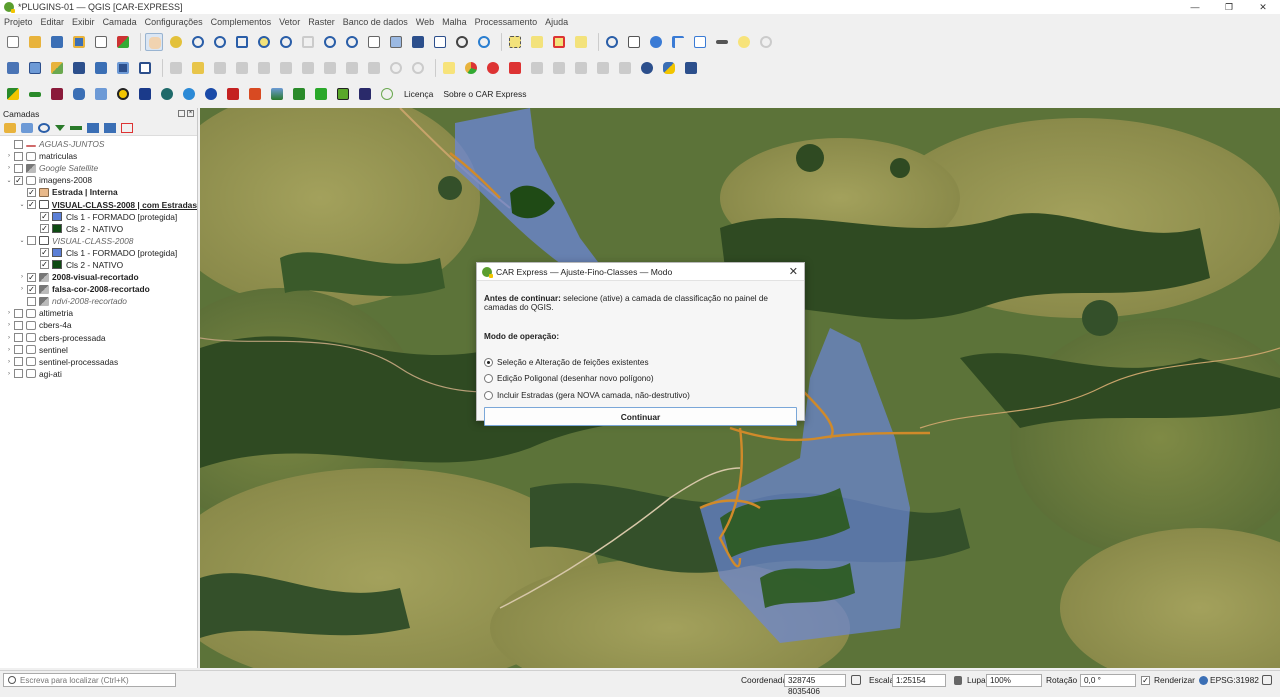 The image size is (1280, 697). I want to click on pan-to-selection-icon, so click(176, 42).